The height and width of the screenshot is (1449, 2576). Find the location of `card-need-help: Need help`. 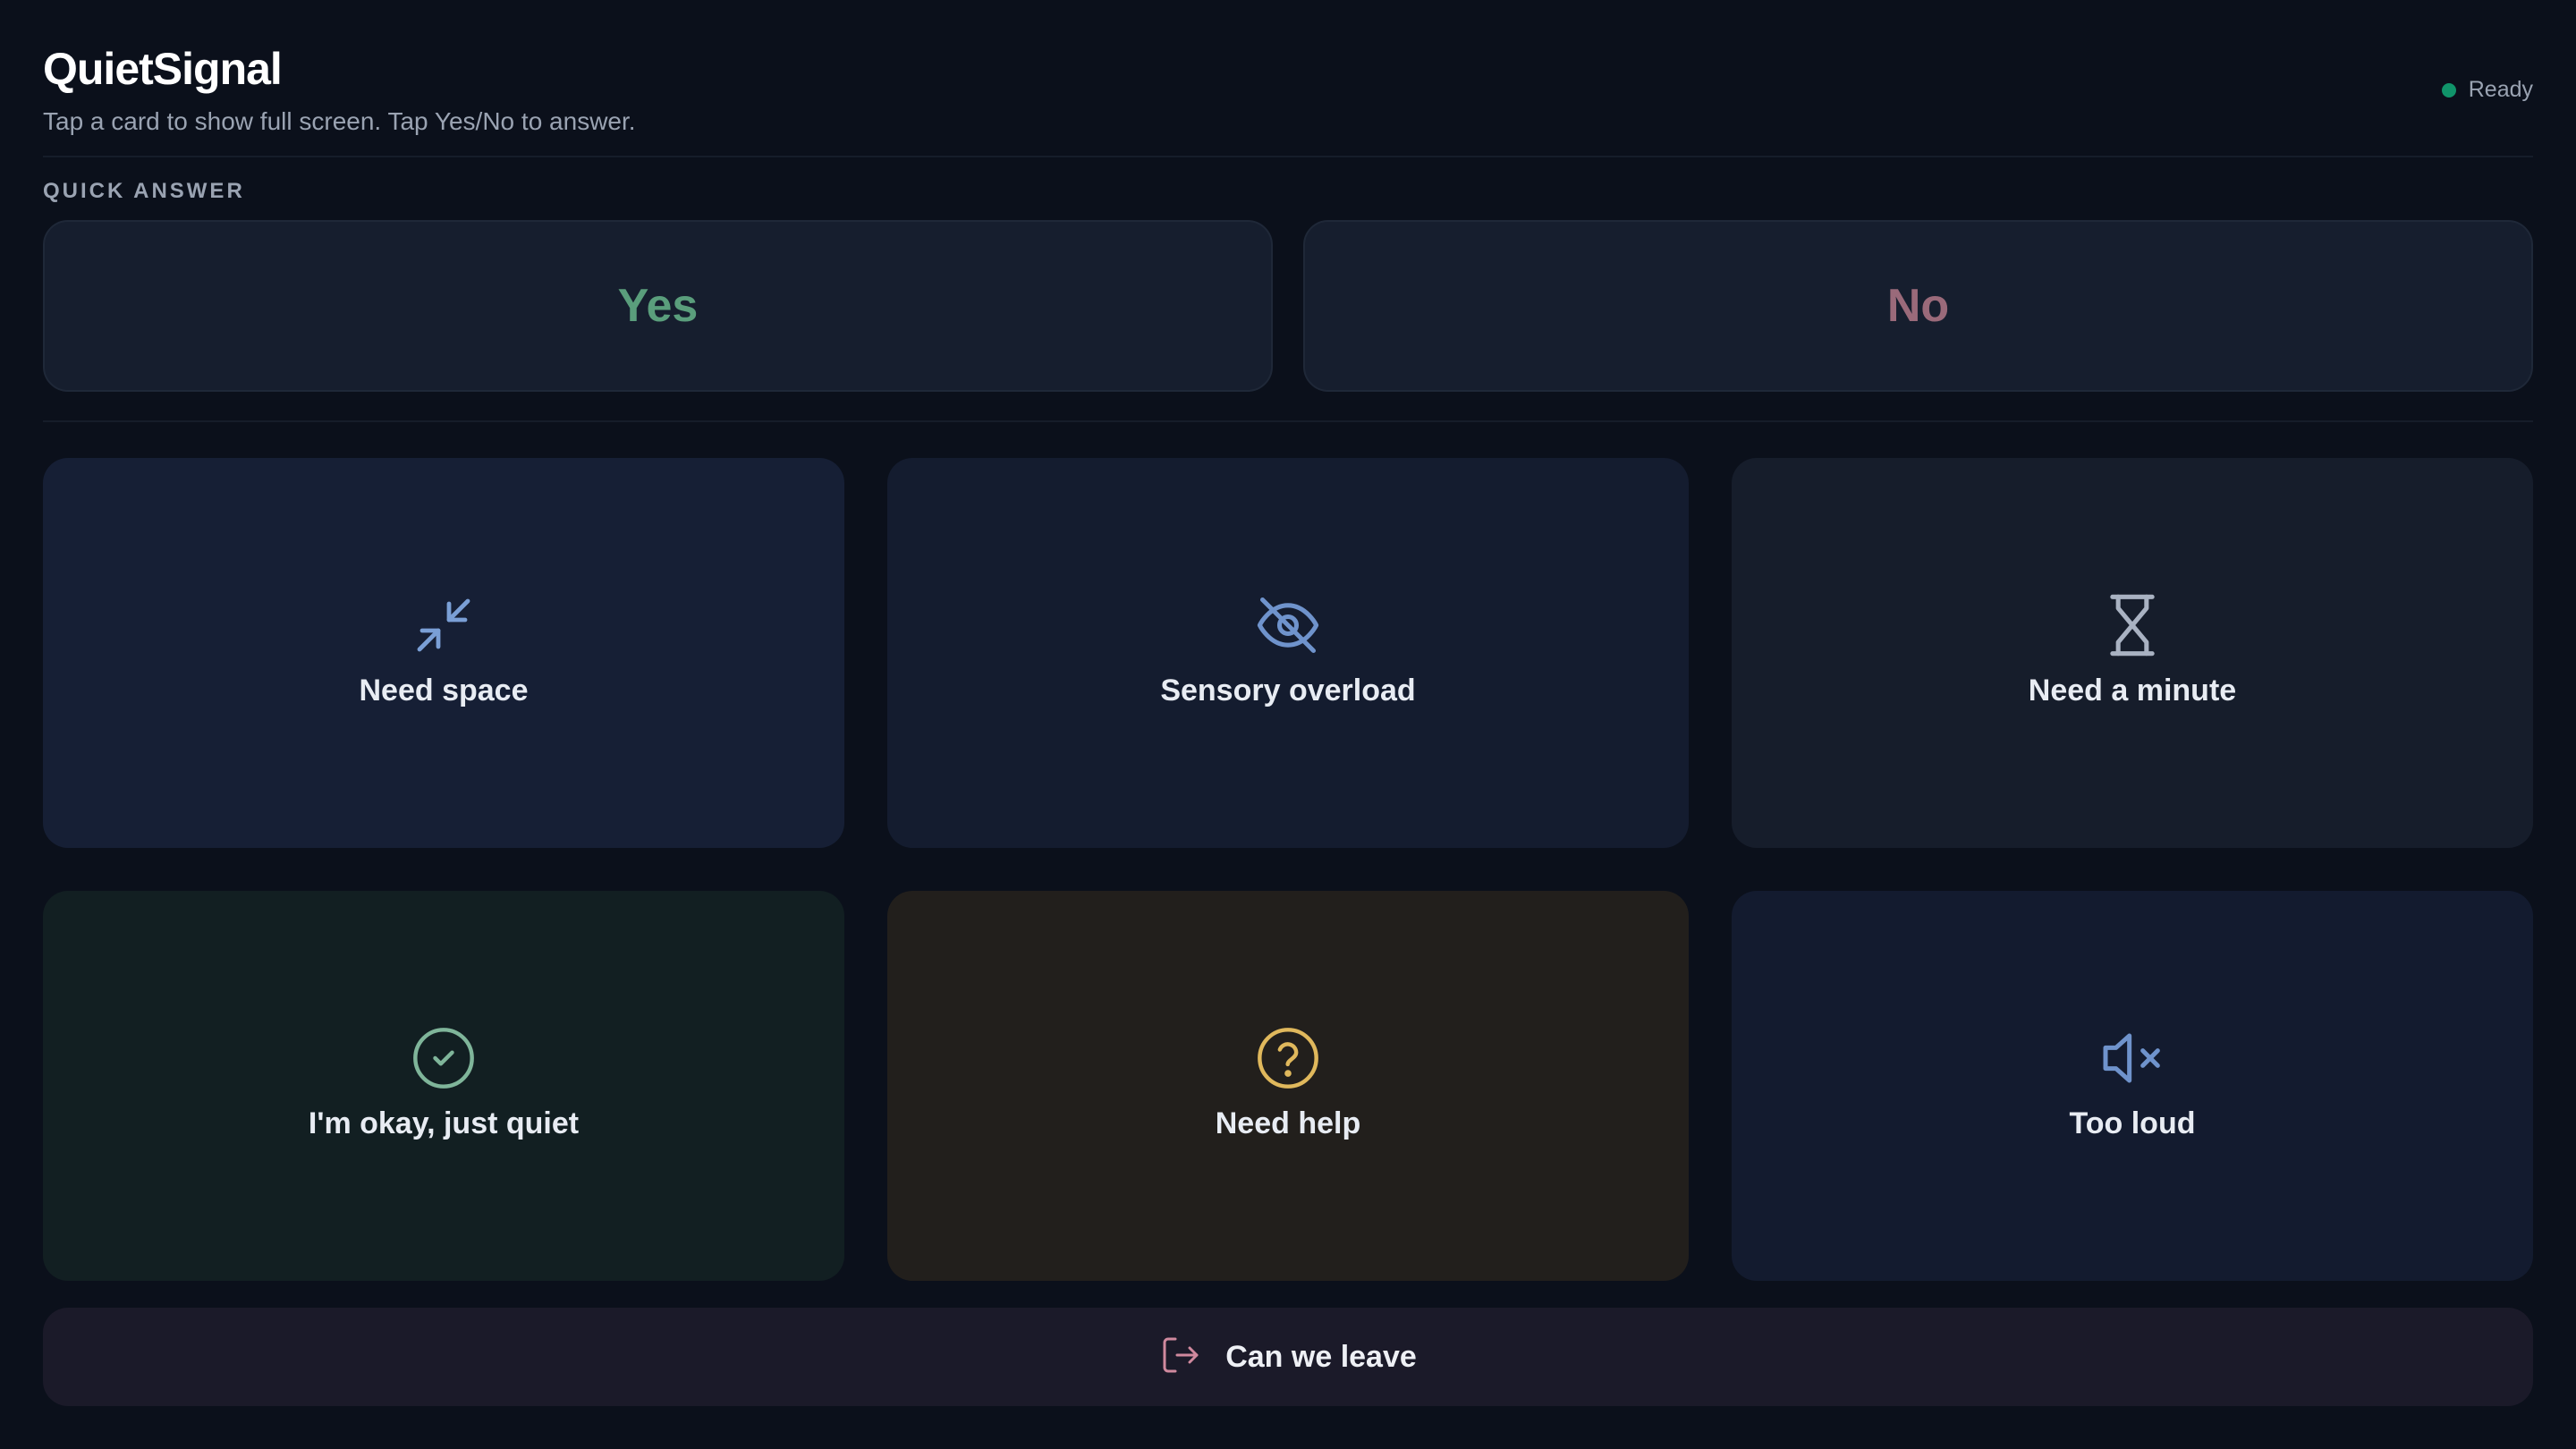

card-need-help: Need help is located at coordinates (1288, 1086).